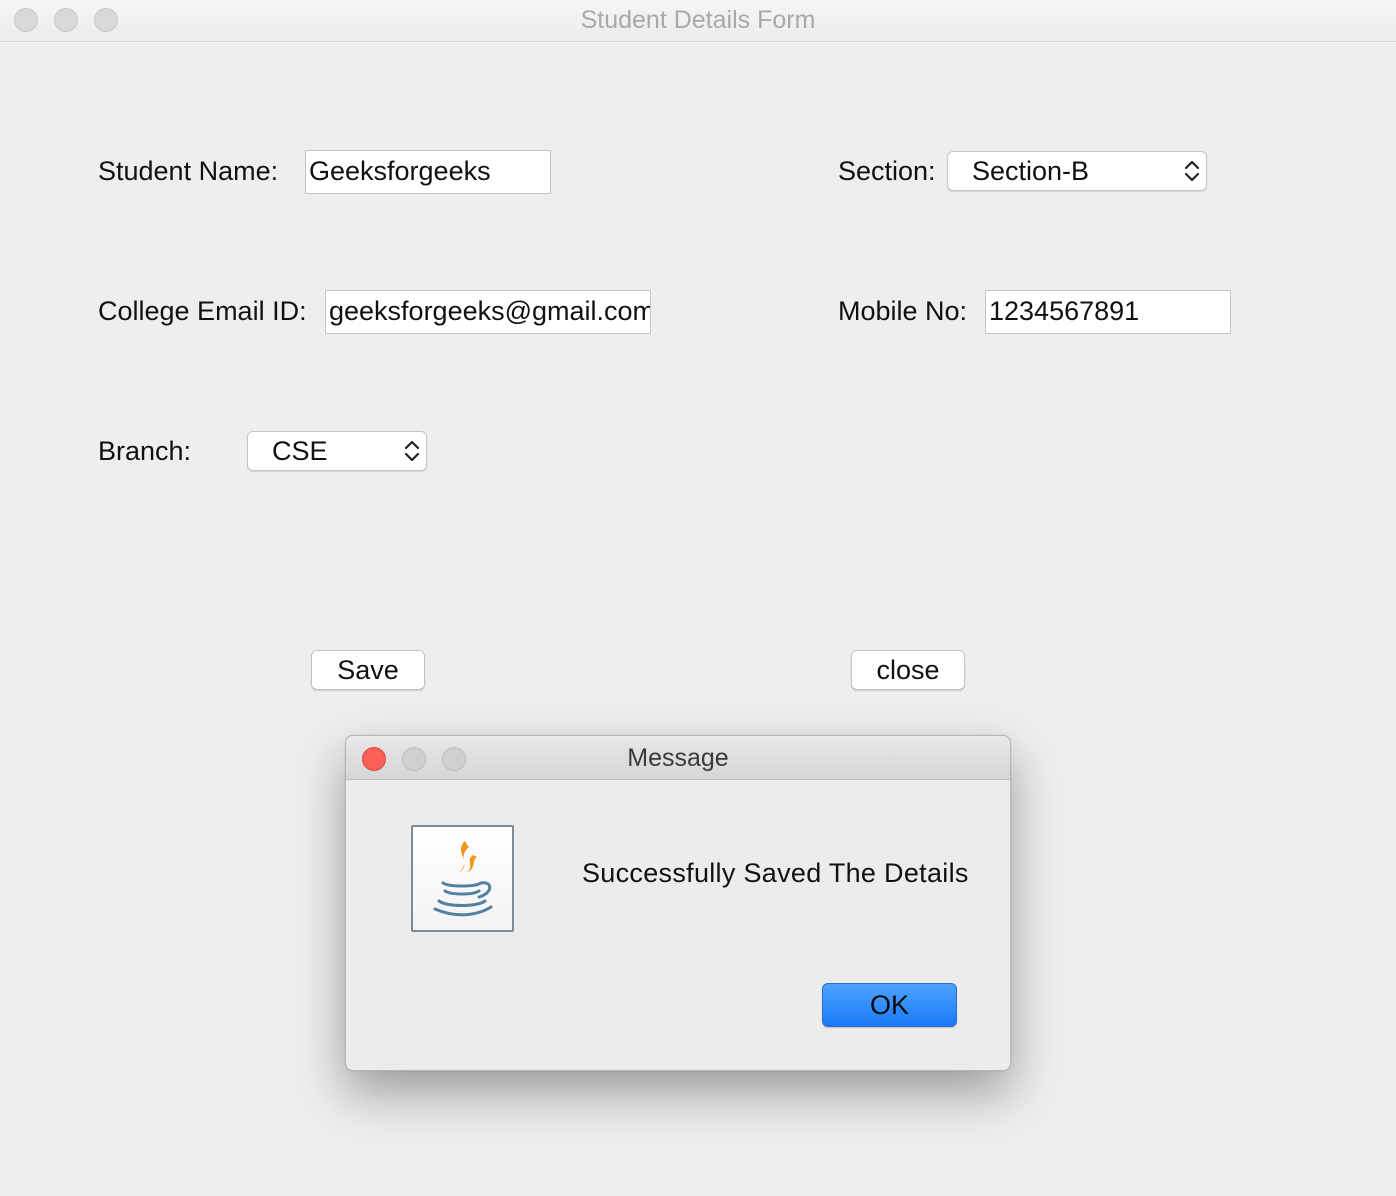 This screenshot has width=1396, height=1196. I want to click on save-button: Save, so click(368, 670).